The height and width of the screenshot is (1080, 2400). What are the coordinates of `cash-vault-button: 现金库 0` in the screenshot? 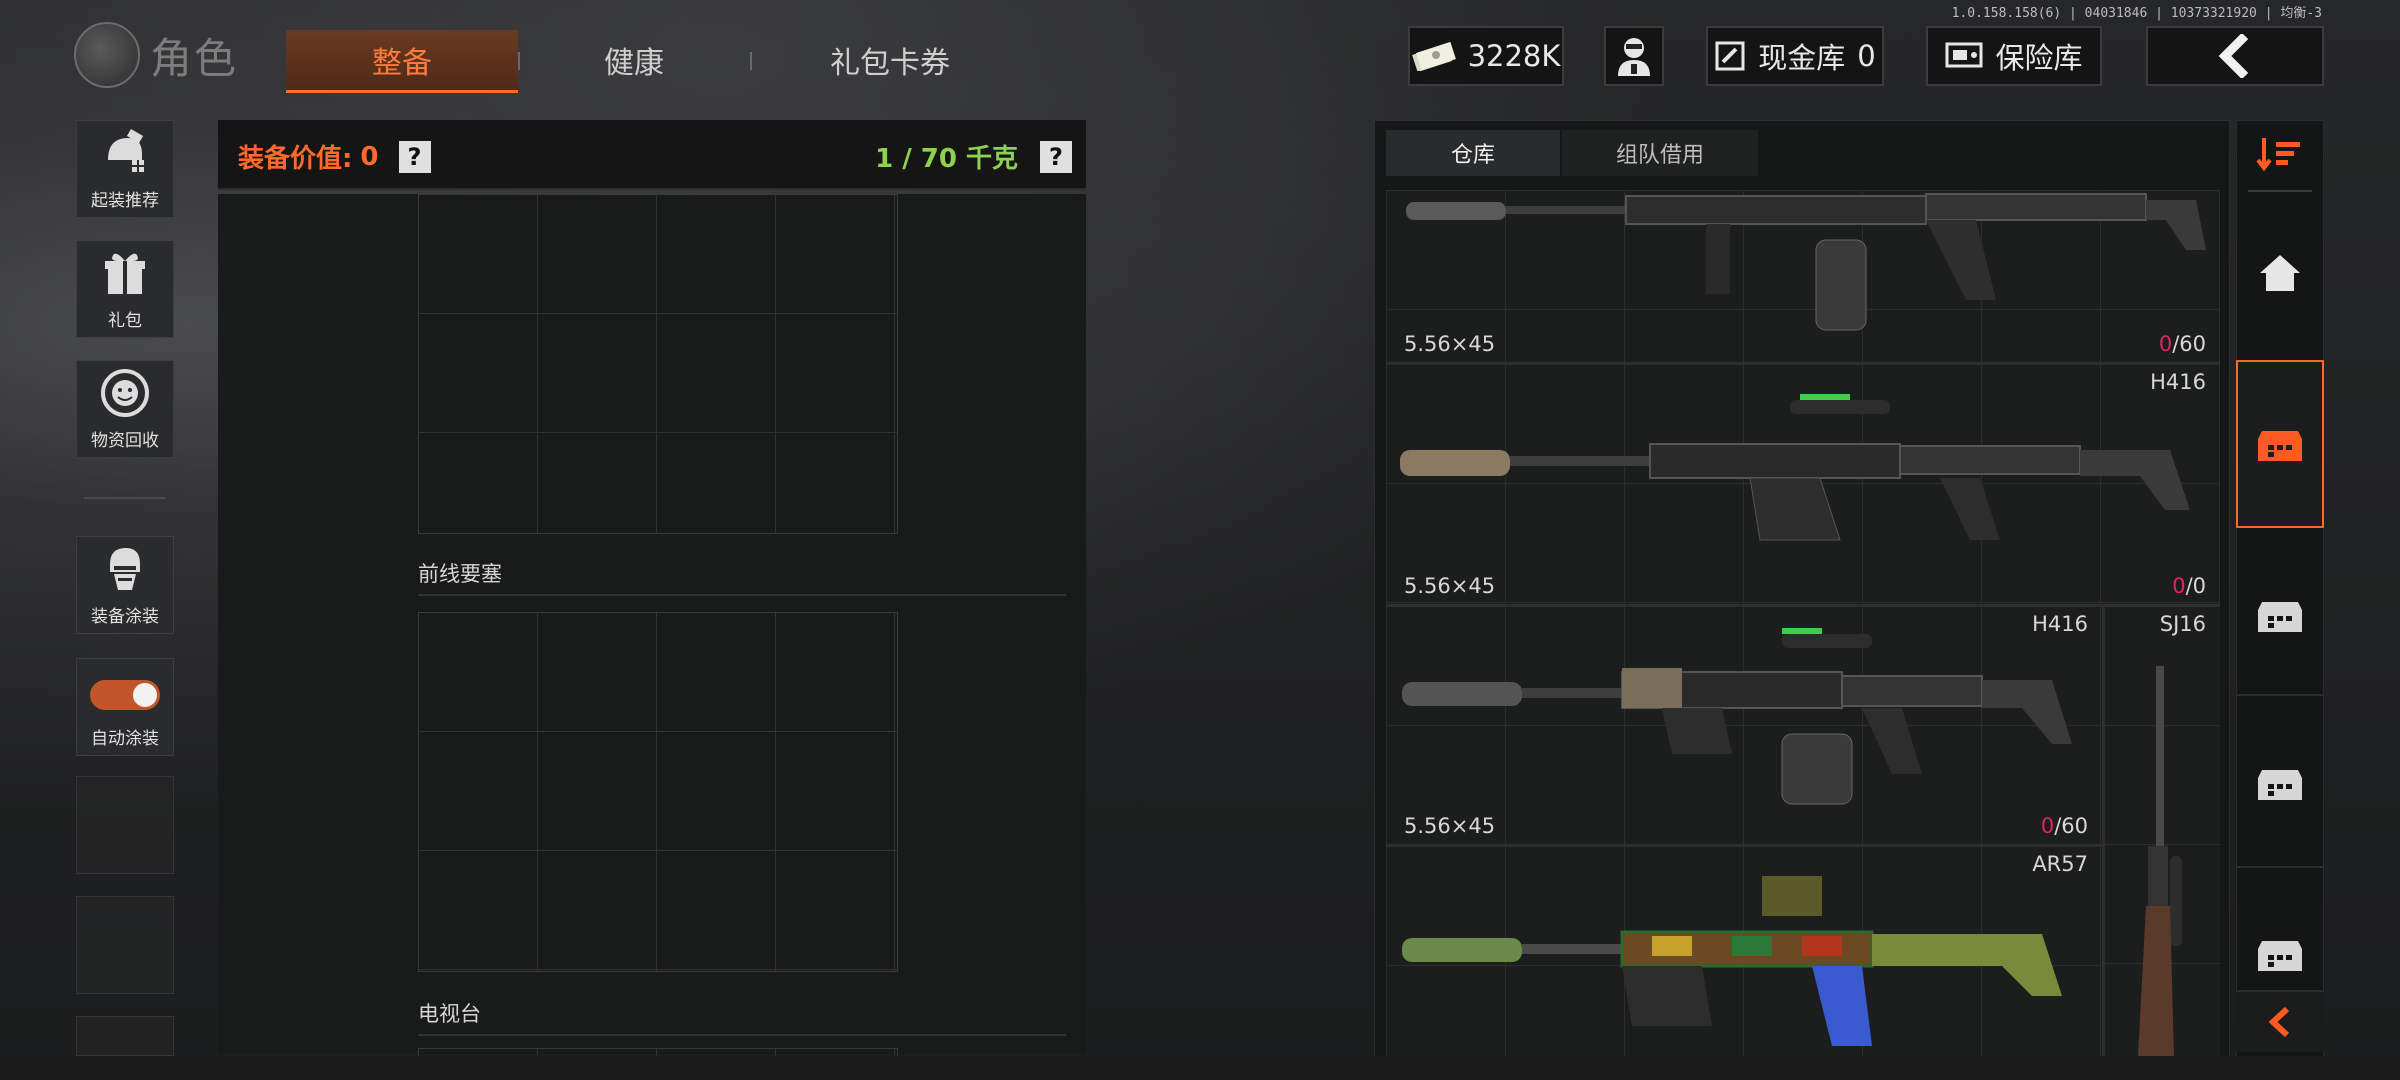 It's located at (1795, 56).